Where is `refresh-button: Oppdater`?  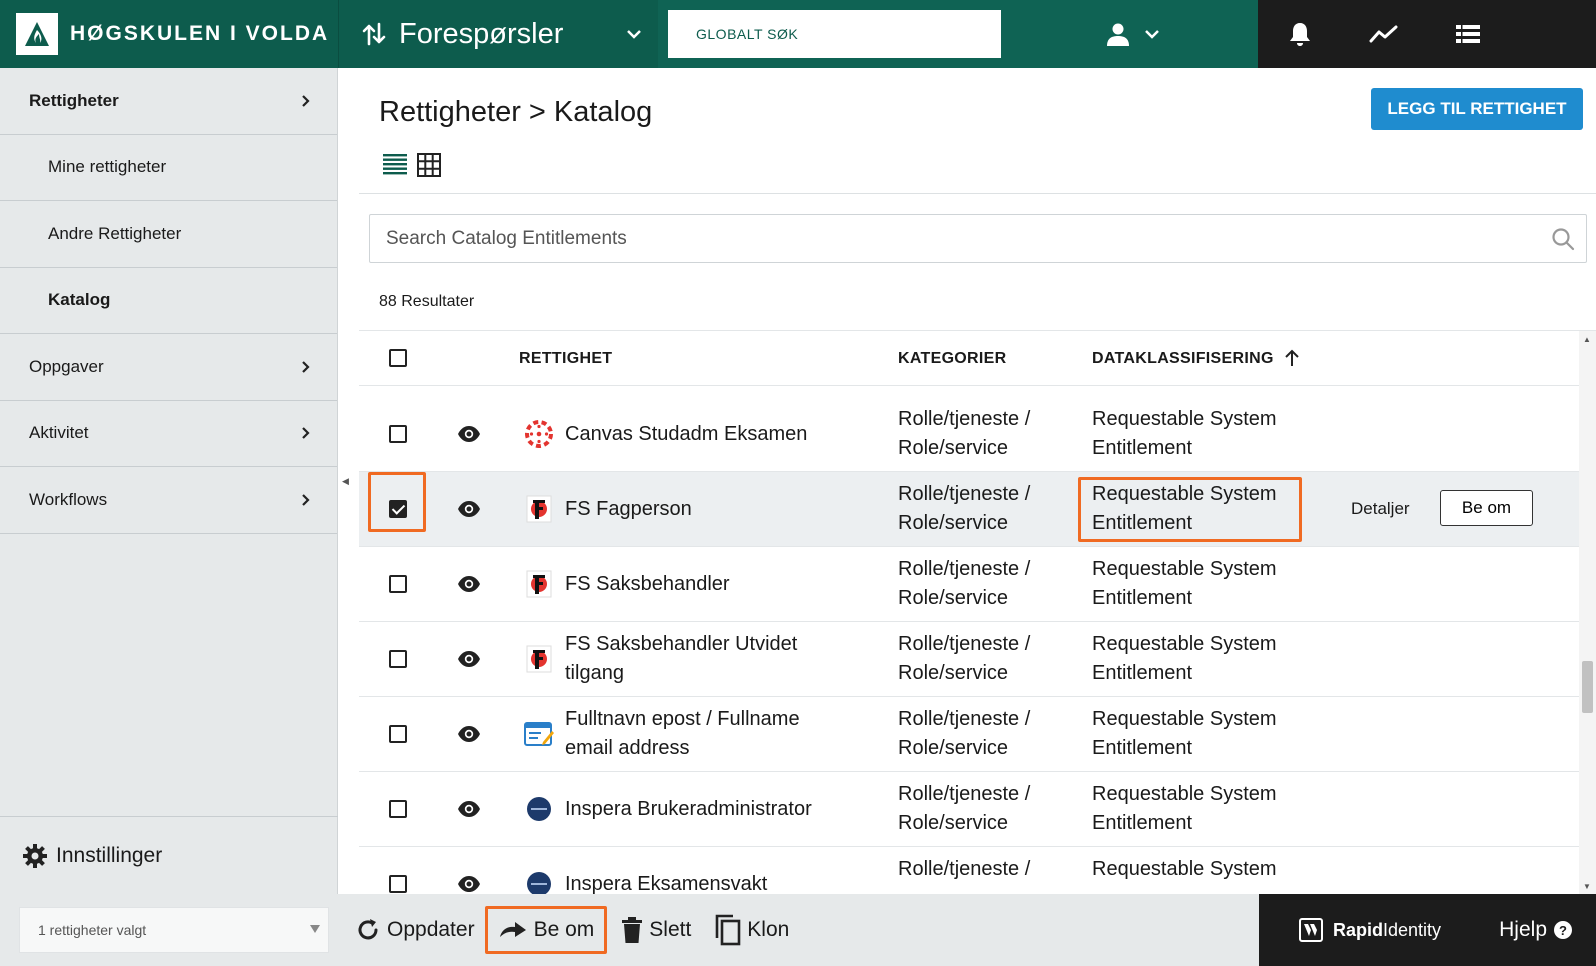
refresh-button: Oppdater is located at coordinates (415, 930).